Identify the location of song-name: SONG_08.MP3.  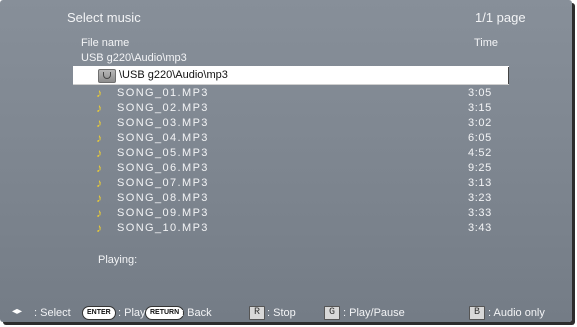
(163, 198).